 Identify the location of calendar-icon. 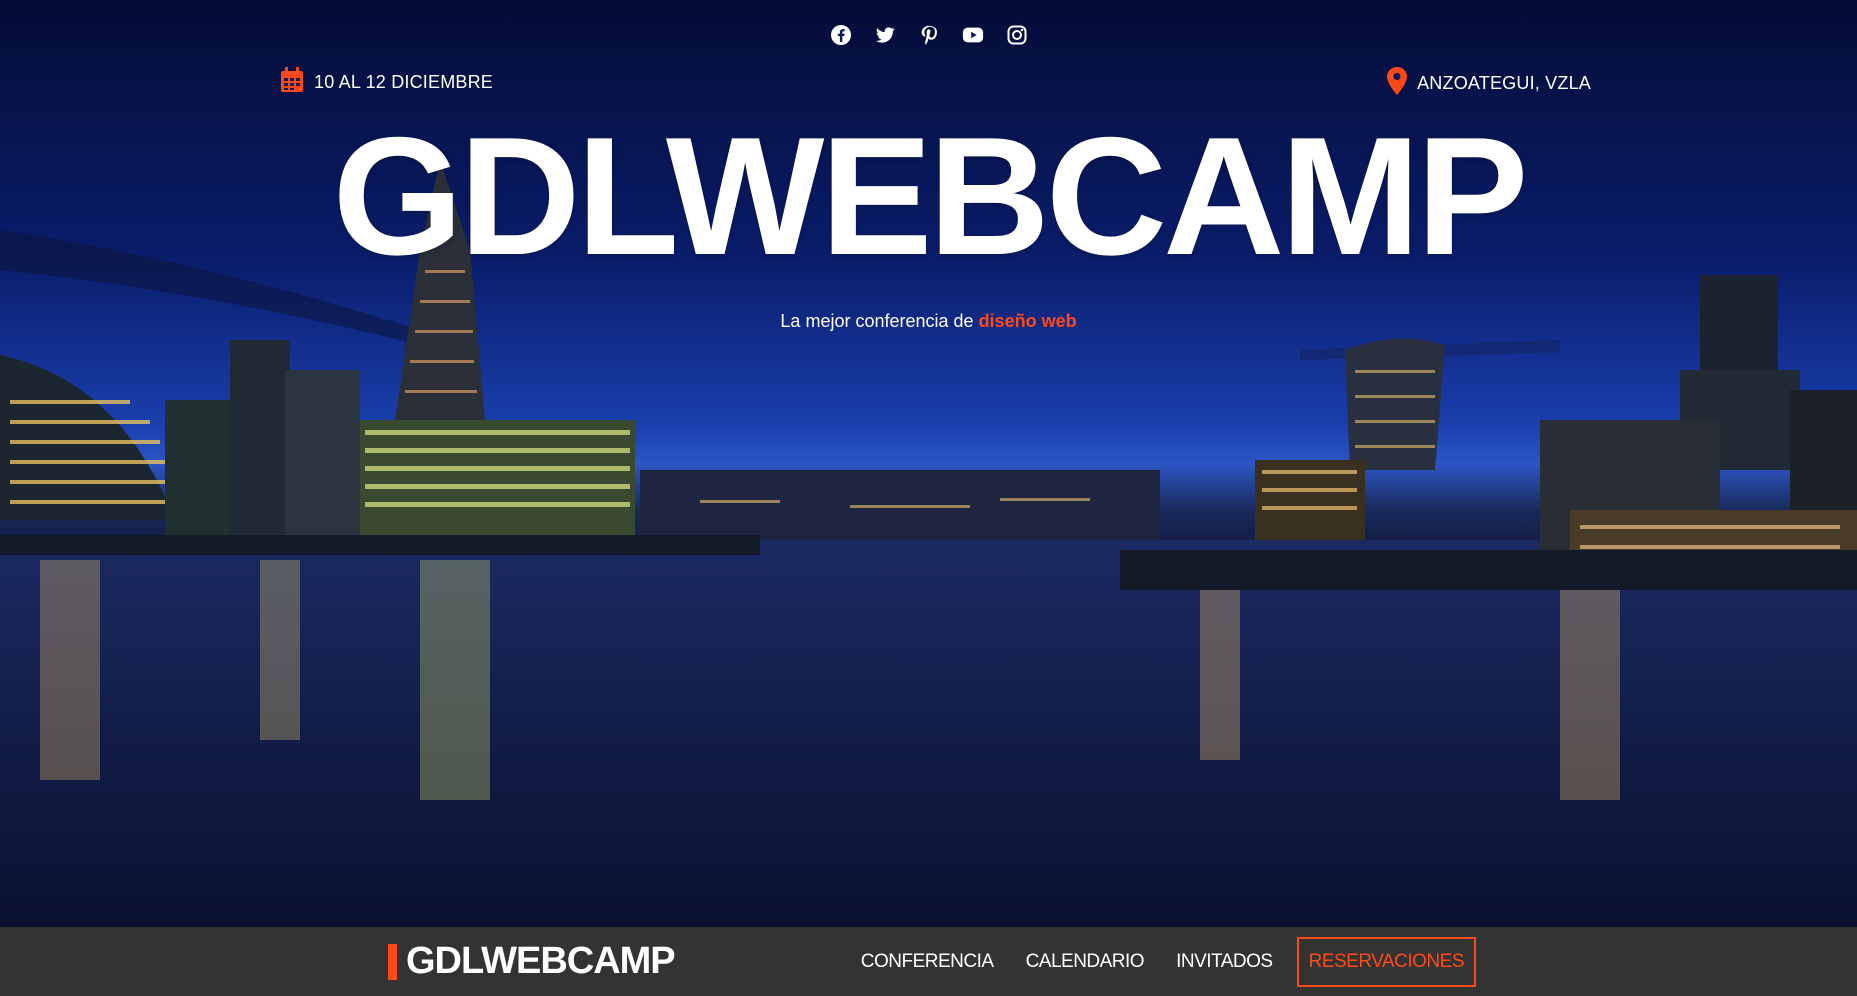
(292, 82).